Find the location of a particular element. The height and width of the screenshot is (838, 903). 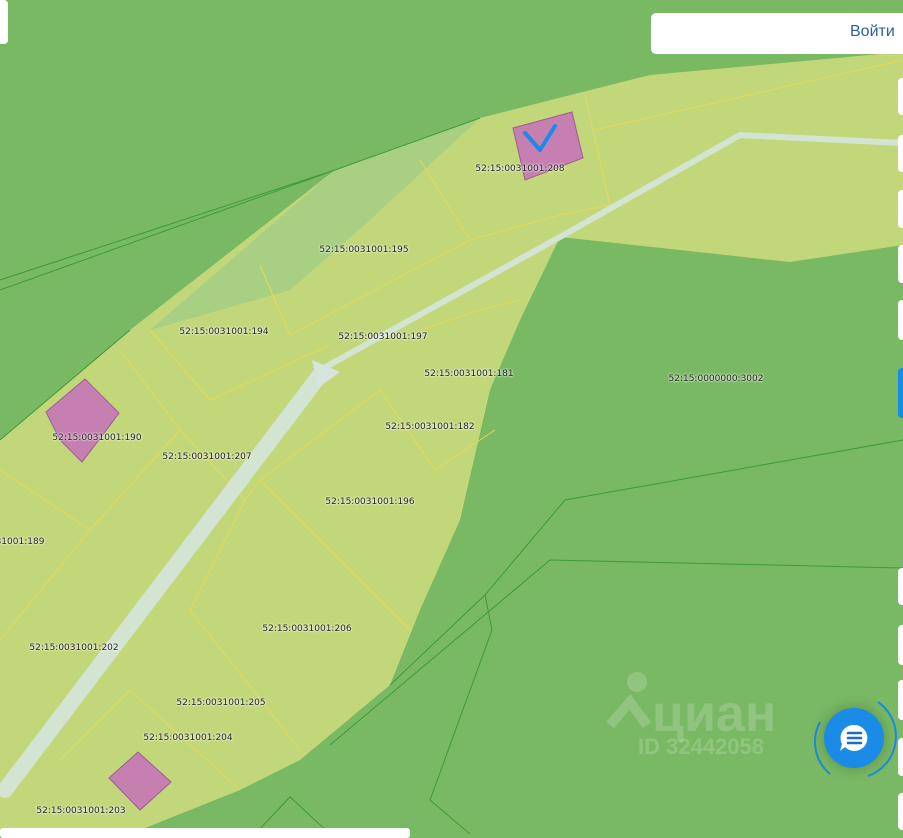

parcel-label: 52:15:0031001:206 is located at coordinates (306, 629).